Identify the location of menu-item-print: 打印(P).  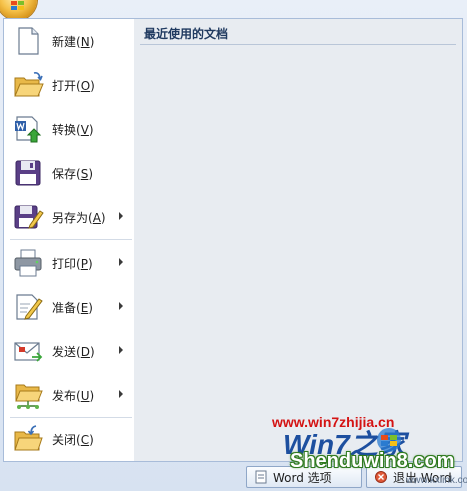
(69, 263).